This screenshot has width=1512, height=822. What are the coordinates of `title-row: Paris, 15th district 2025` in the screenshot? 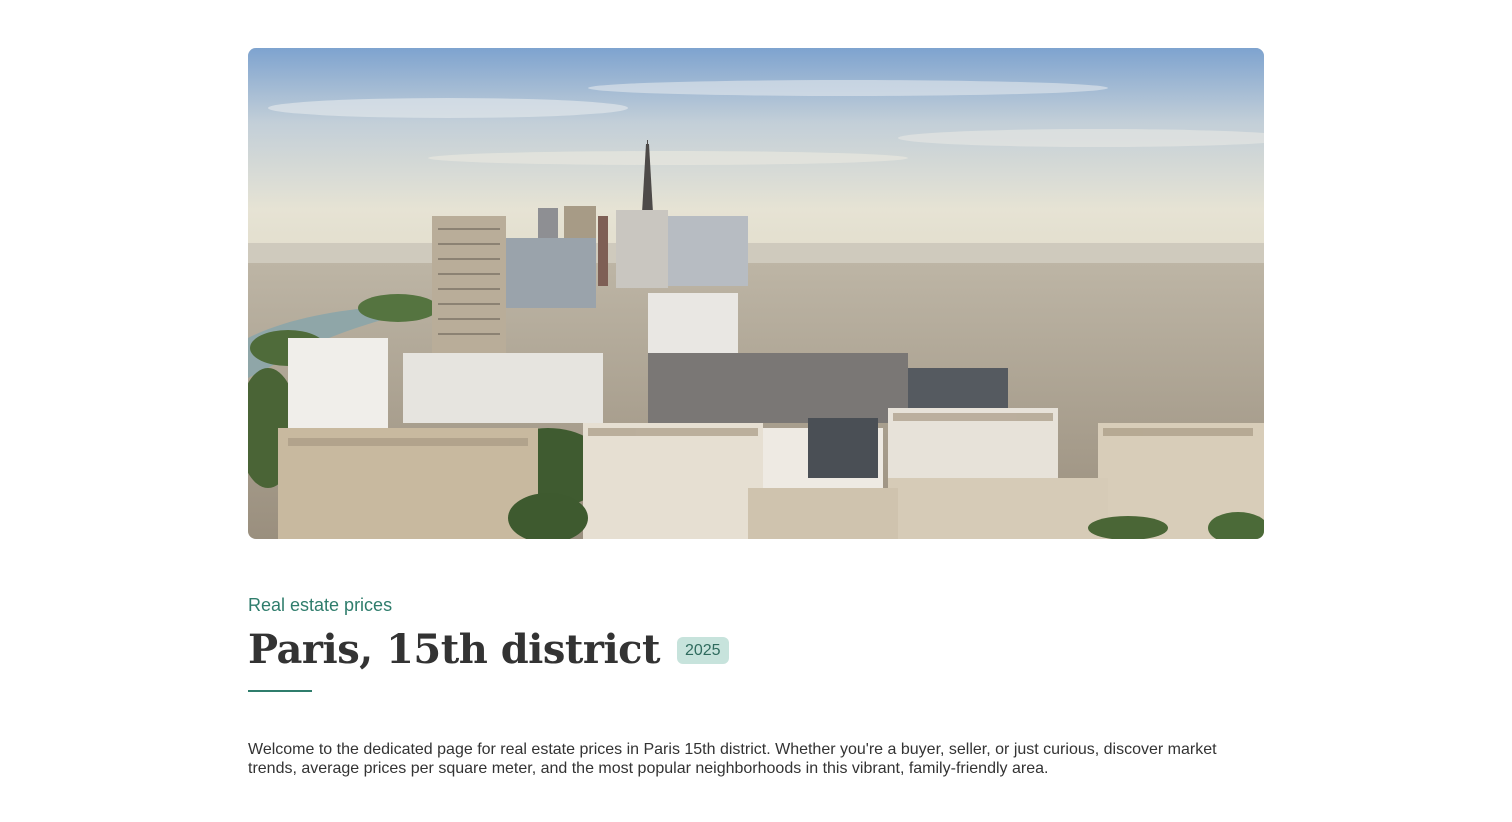 It's located at (756, 650).